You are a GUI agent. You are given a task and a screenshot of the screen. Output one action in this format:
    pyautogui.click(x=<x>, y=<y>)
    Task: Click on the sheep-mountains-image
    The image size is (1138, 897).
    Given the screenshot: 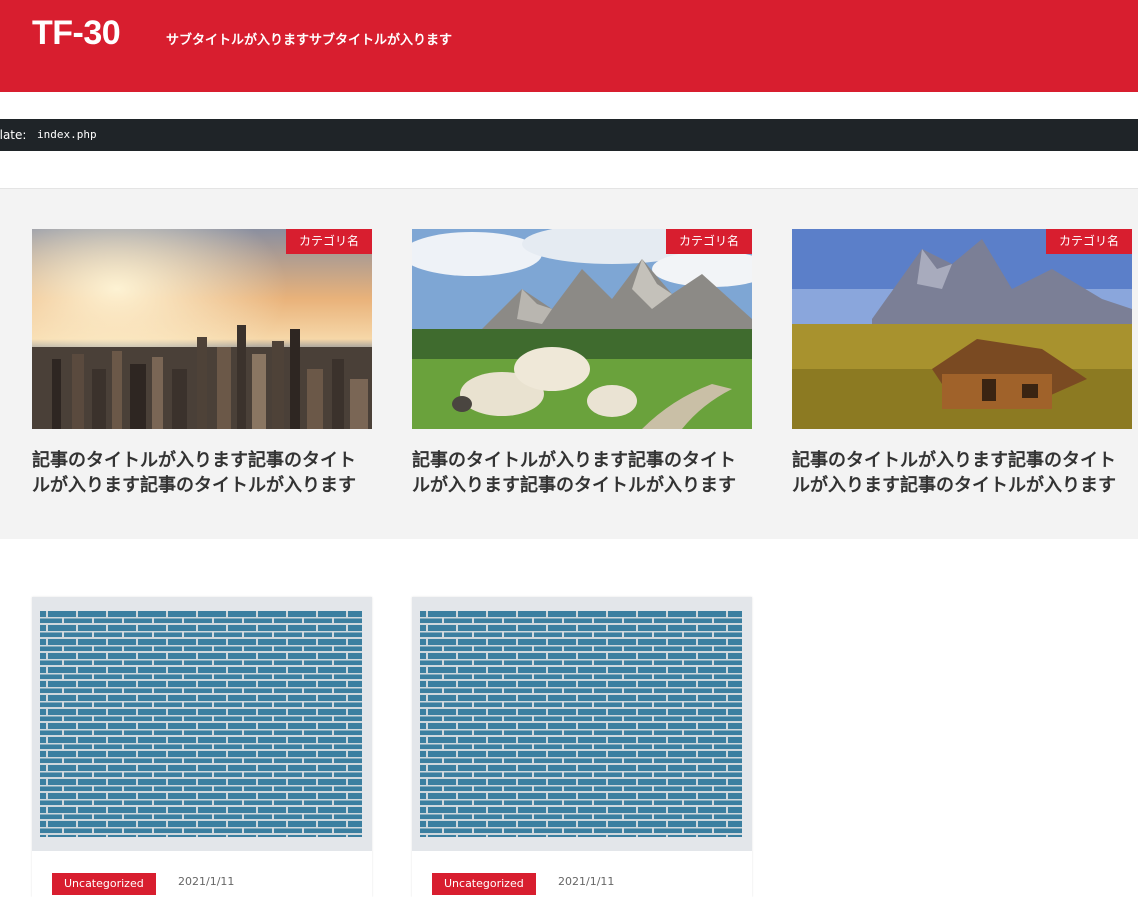 What is the action you would take?
    pyautogui.click(x=582, y=329)
    